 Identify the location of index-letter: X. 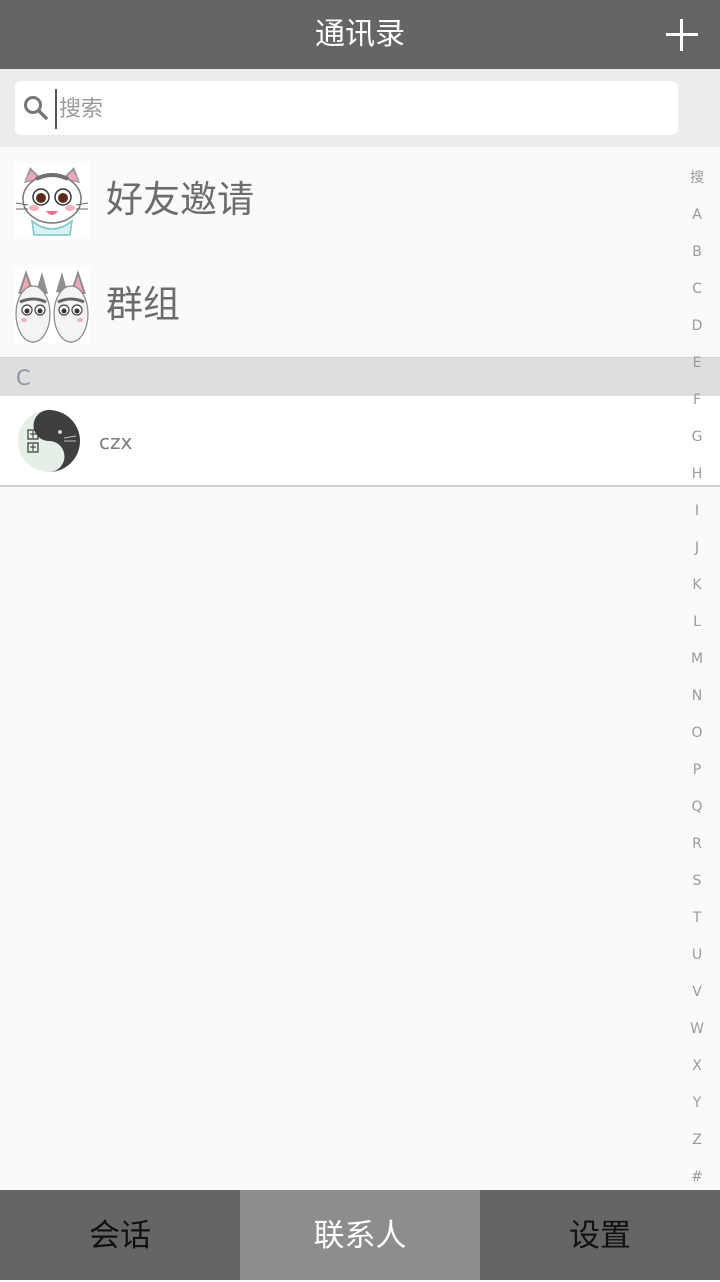
(697, 1066).